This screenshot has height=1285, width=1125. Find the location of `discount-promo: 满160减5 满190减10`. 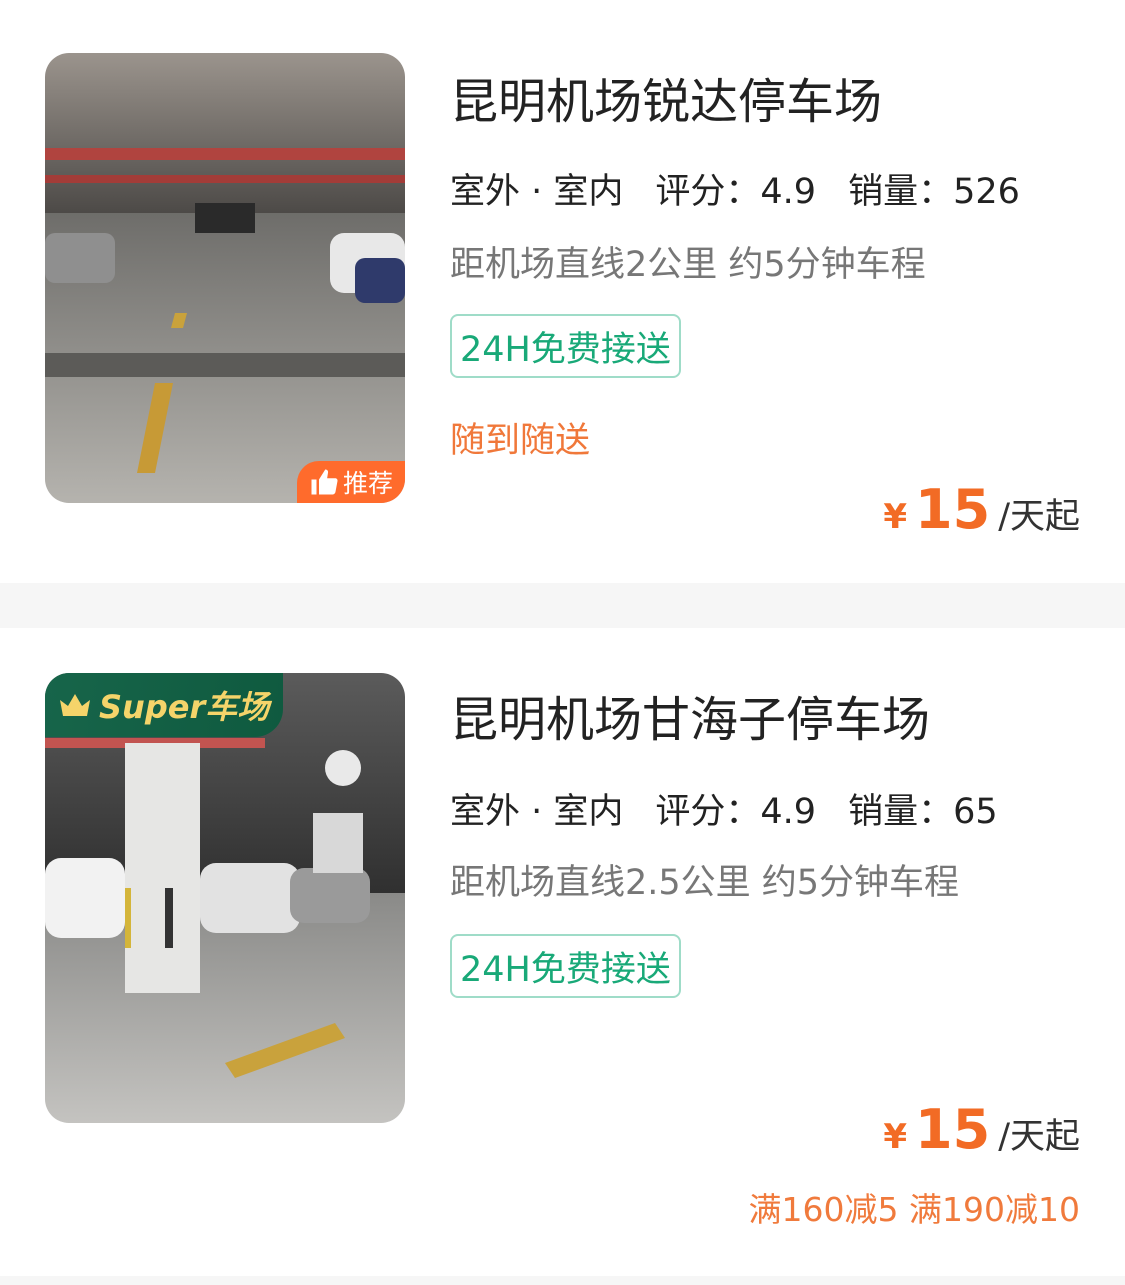

discount-promo: 满160减5 满190减10 is located at coordinates (914, 1209).